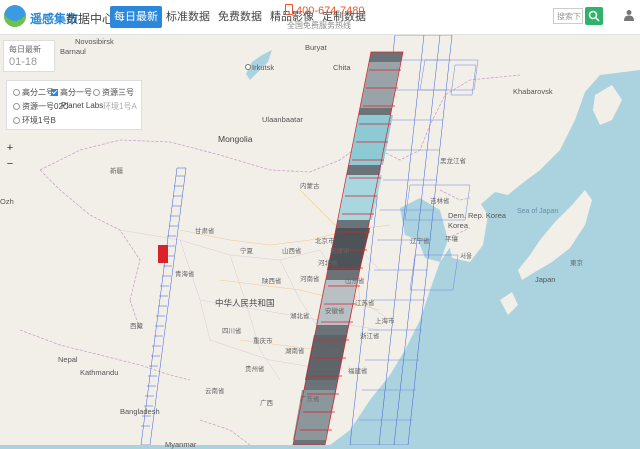  I want to click on label-jilin: 吉林省, so click(440, 201).